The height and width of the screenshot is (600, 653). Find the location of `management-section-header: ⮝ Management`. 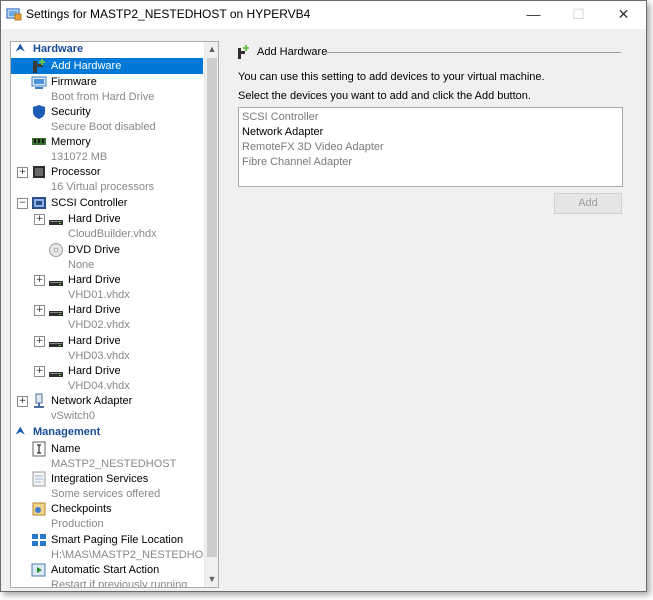

management-section-header: ⮝ Management is located at coordinates (107, 433).